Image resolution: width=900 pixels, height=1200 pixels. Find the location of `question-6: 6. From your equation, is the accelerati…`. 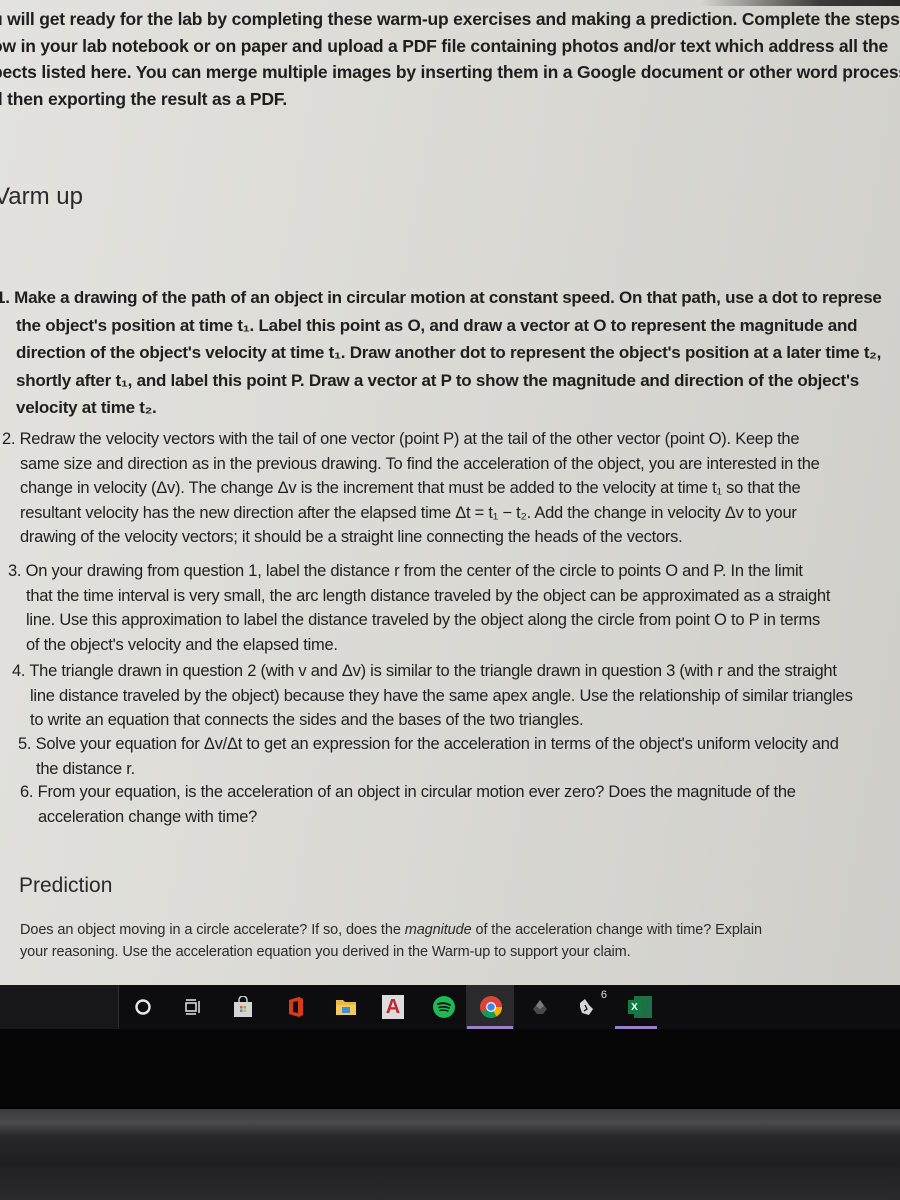

question-6: 6. From your equation, is the accelerati… is located at coordinates (408, 804).